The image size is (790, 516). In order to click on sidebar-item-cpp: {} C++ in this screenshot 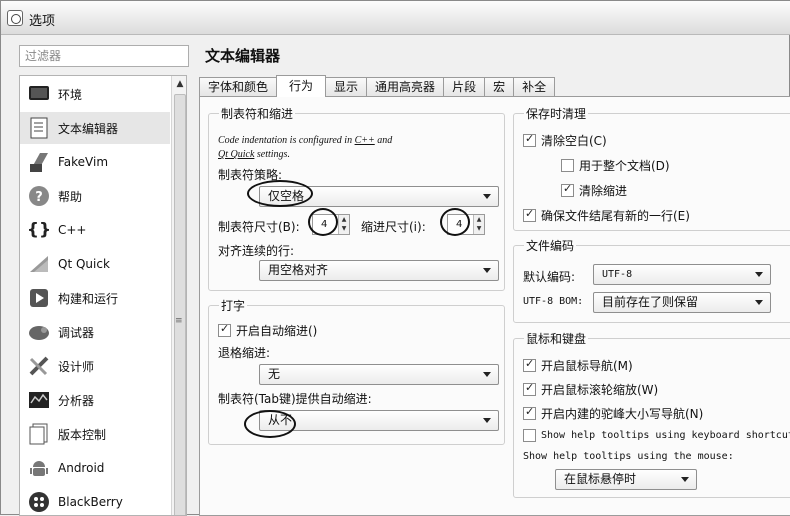, I will do `click(95, 230)`.